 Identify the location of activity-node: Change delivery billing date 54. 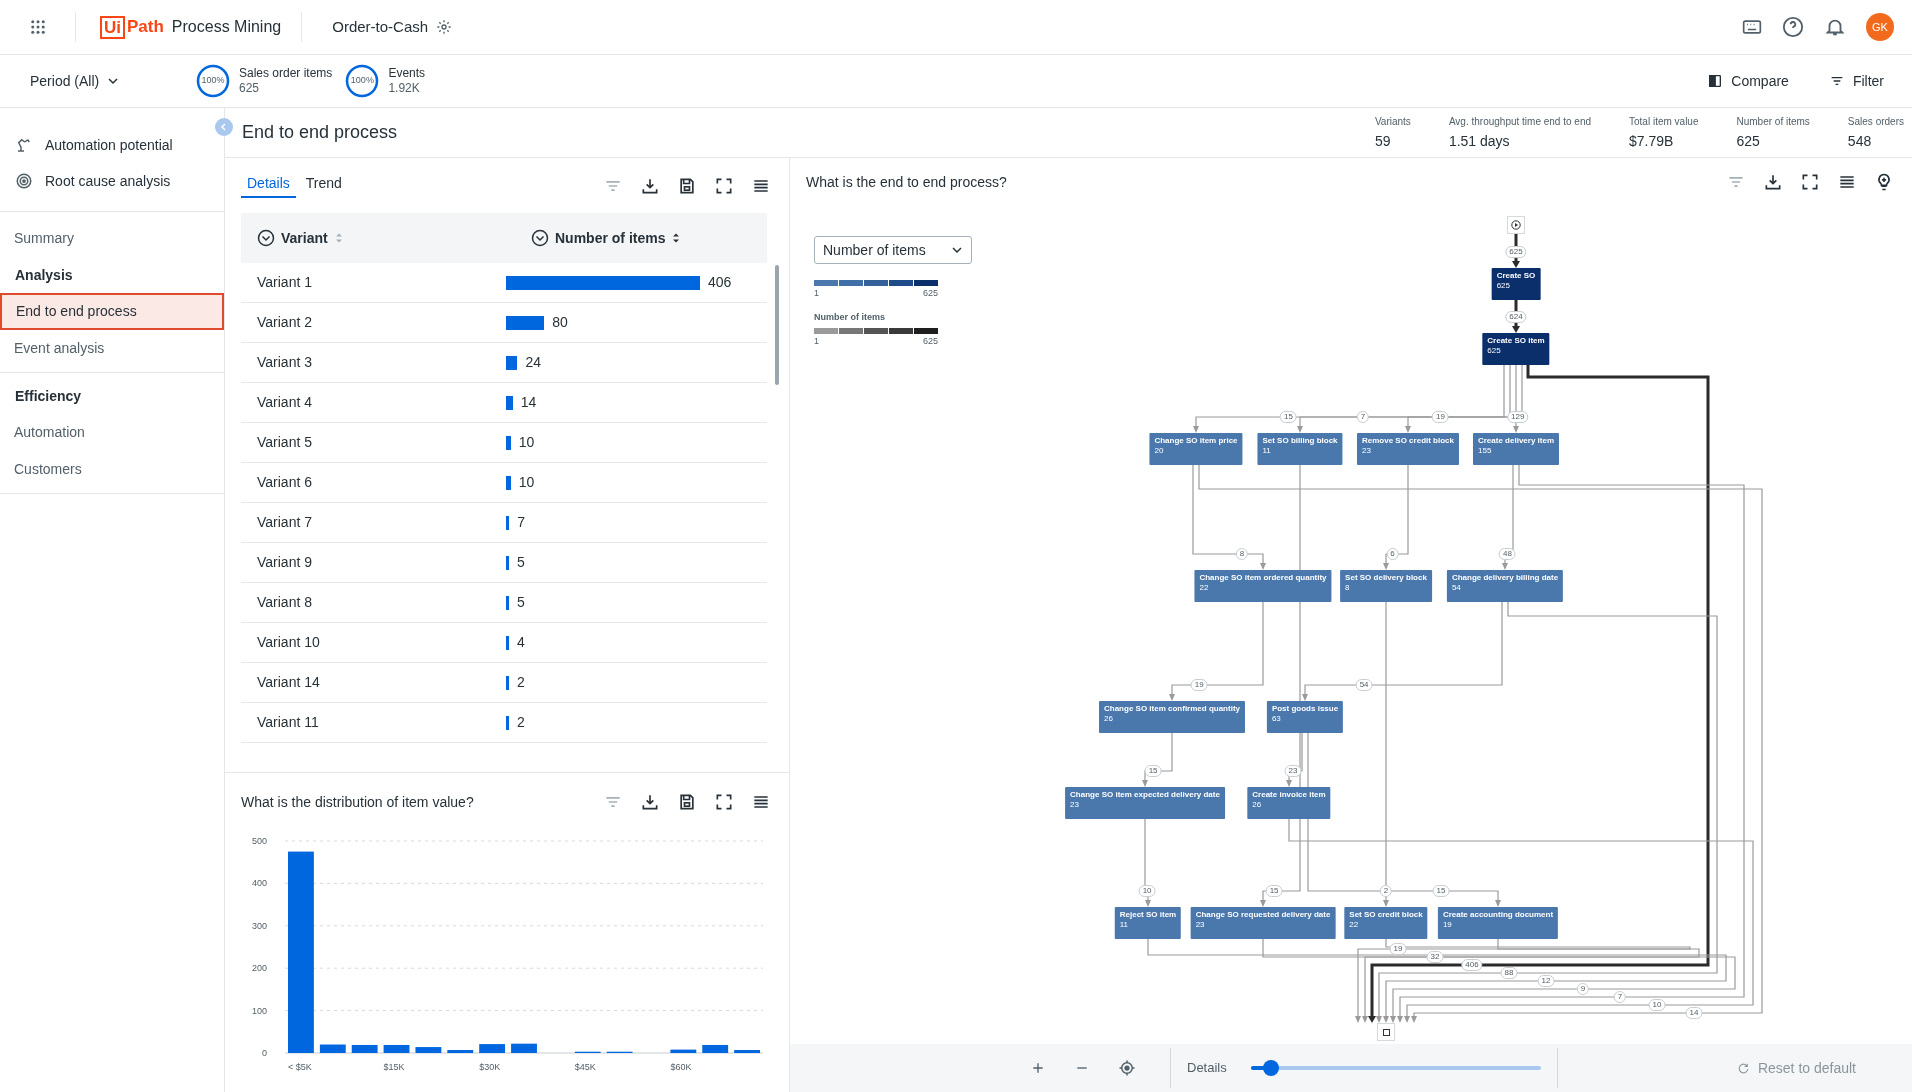
(1505, 586).